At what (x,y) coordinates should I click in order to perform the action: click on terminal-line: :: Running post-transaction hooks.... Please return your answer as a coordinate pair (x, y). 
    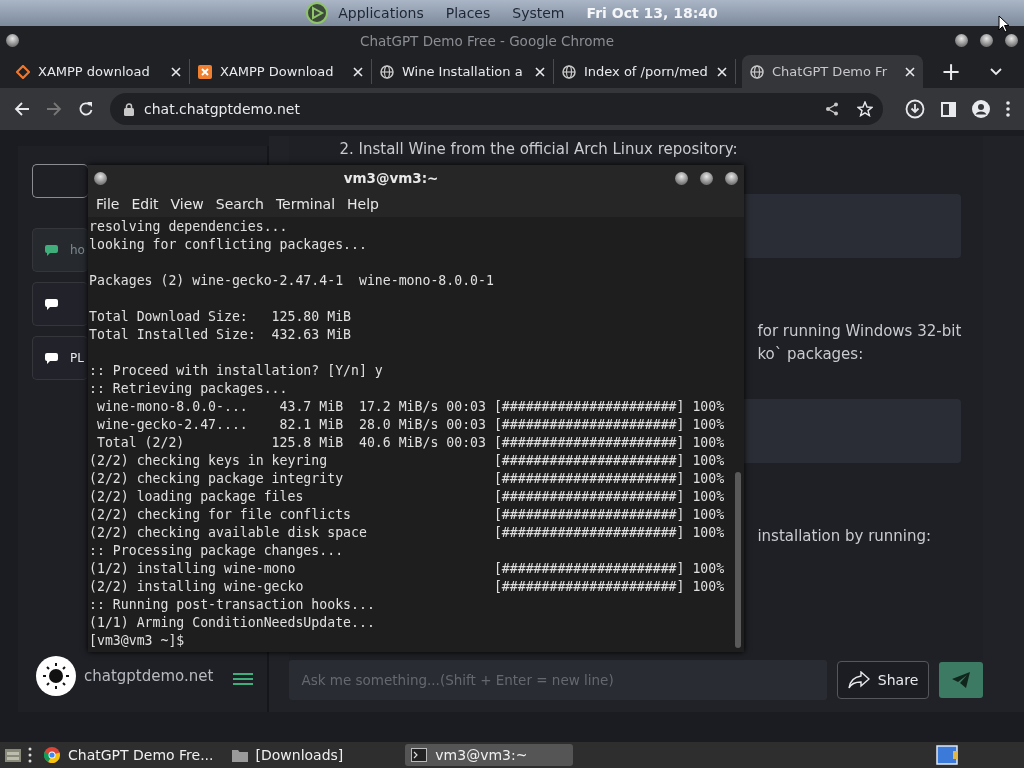
    Looking at the image, I should click on (232, 605).